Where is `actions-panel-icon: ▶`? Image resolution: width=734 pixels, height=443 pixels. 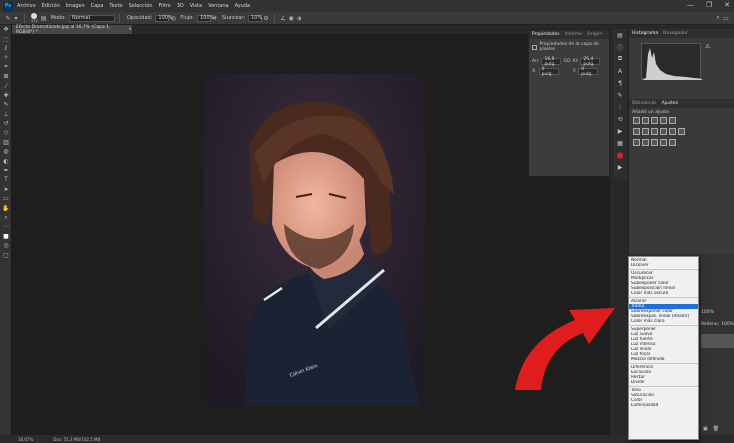 actions-panel-icon: ▶ is located at coordinates (620, 131).